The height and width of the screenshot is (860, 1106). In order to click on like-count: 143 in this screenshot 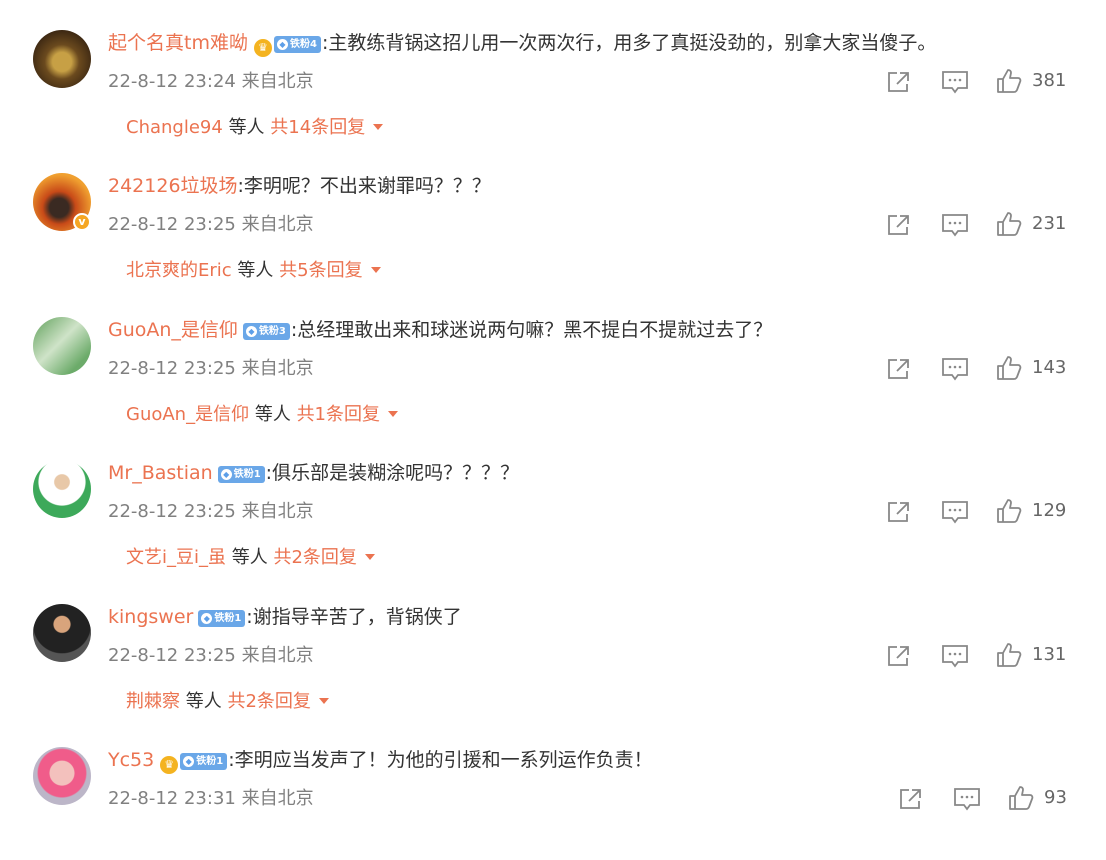, I will do `click(1049, 367)`.